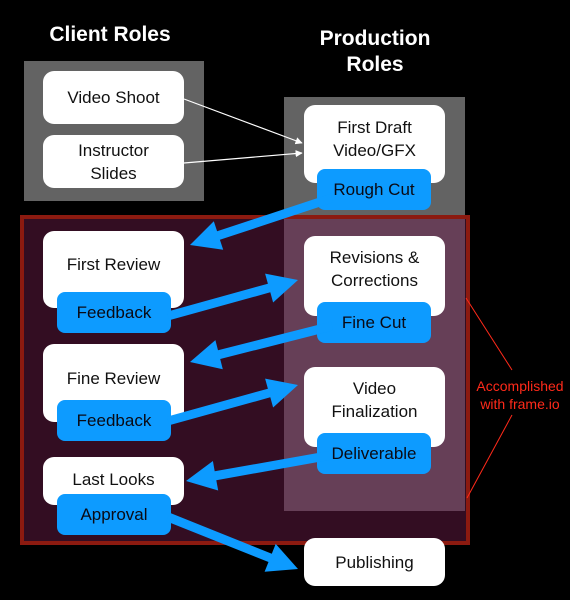 Image resolution: width=570 pixels, height=600 pixels. Describe the element at coordinates (374, 280) in the screenshot. I see `revisions-label-line2: Corrections` at that location.